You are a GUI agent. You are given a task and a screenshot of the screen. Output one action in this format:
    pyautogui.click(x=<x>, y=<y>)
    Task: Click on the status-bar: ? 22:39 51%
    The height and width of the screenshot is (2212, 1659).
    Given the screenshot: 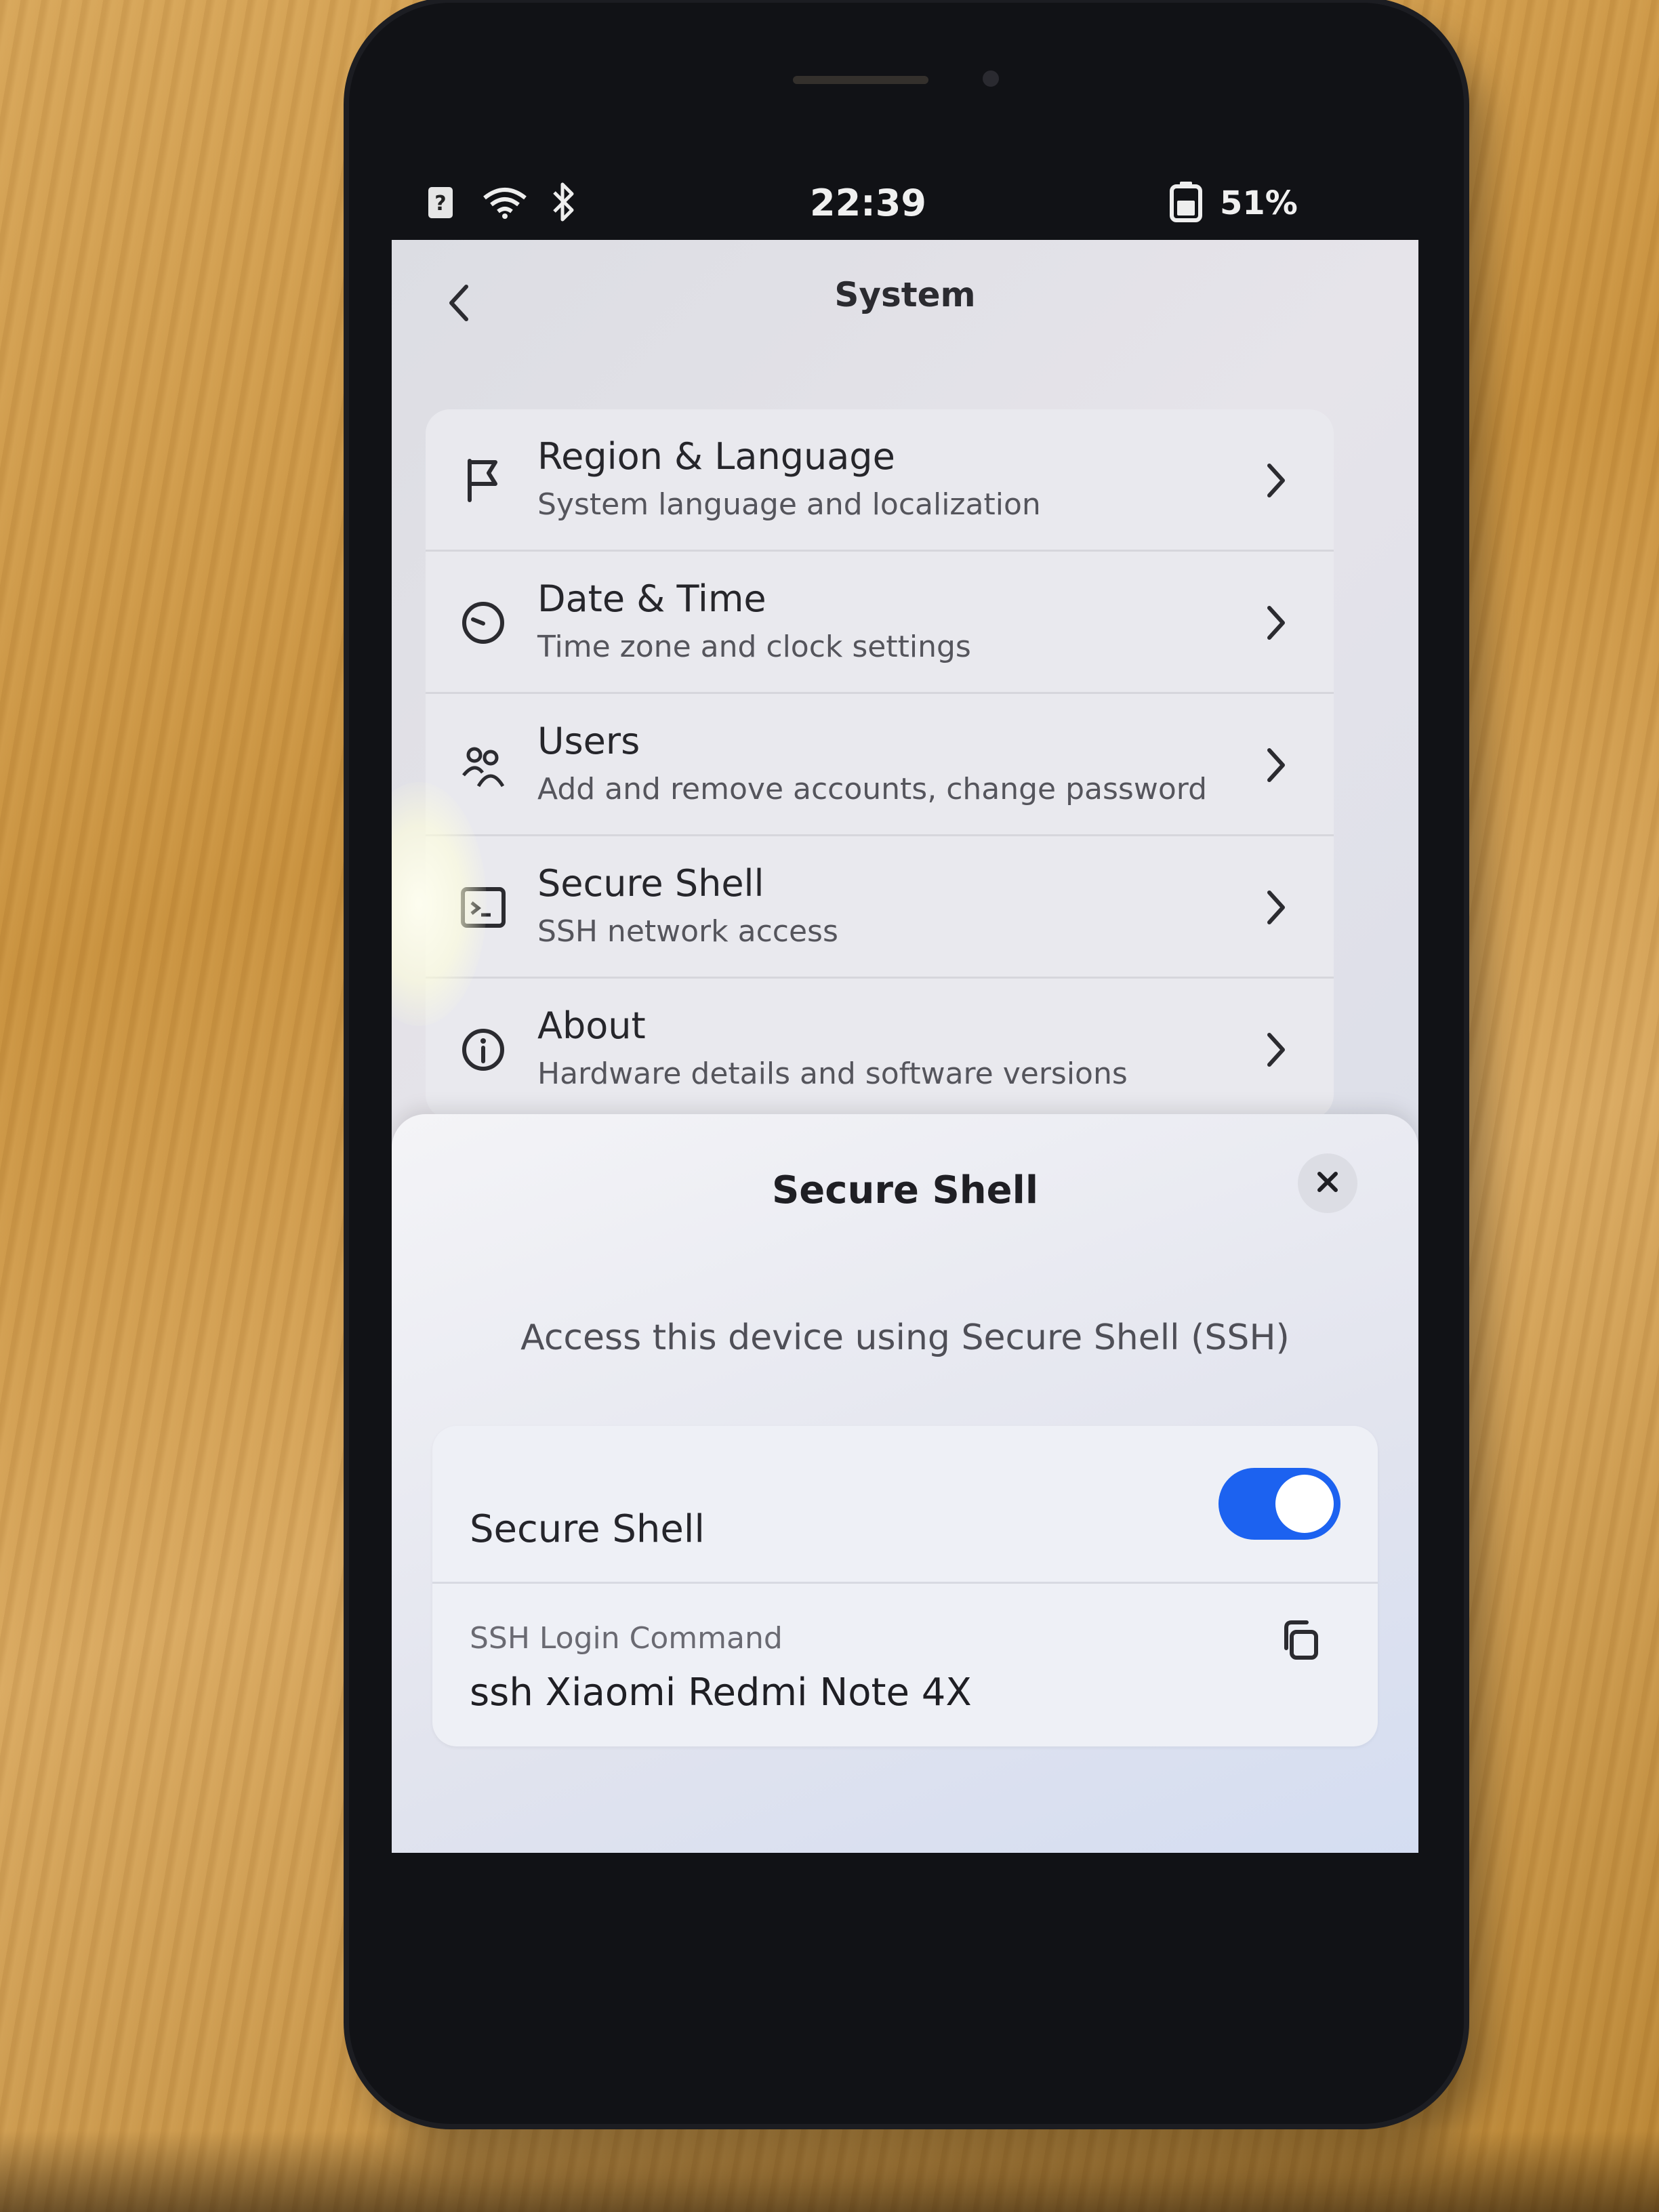 What is the action you would take?
    pyautogui.click(x=906, y=206)
    